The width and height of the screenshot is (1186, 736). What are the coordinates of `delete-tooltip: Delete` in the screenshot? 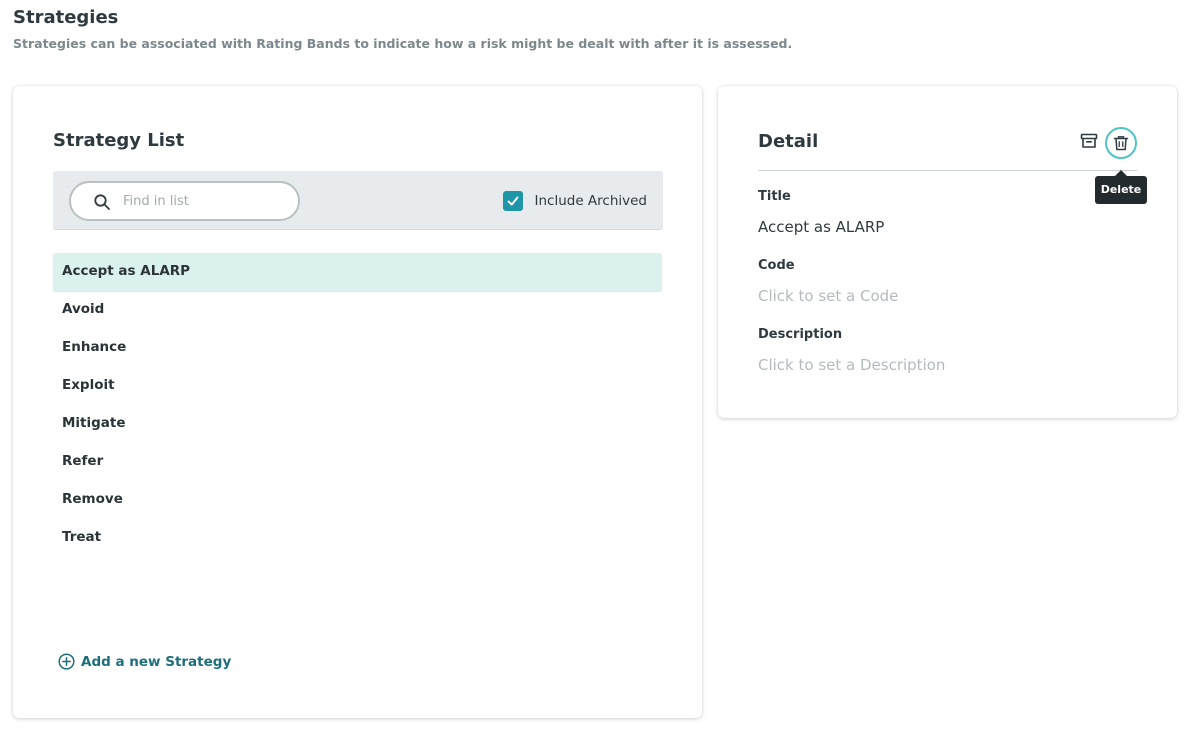 It's located at (1121, 187).